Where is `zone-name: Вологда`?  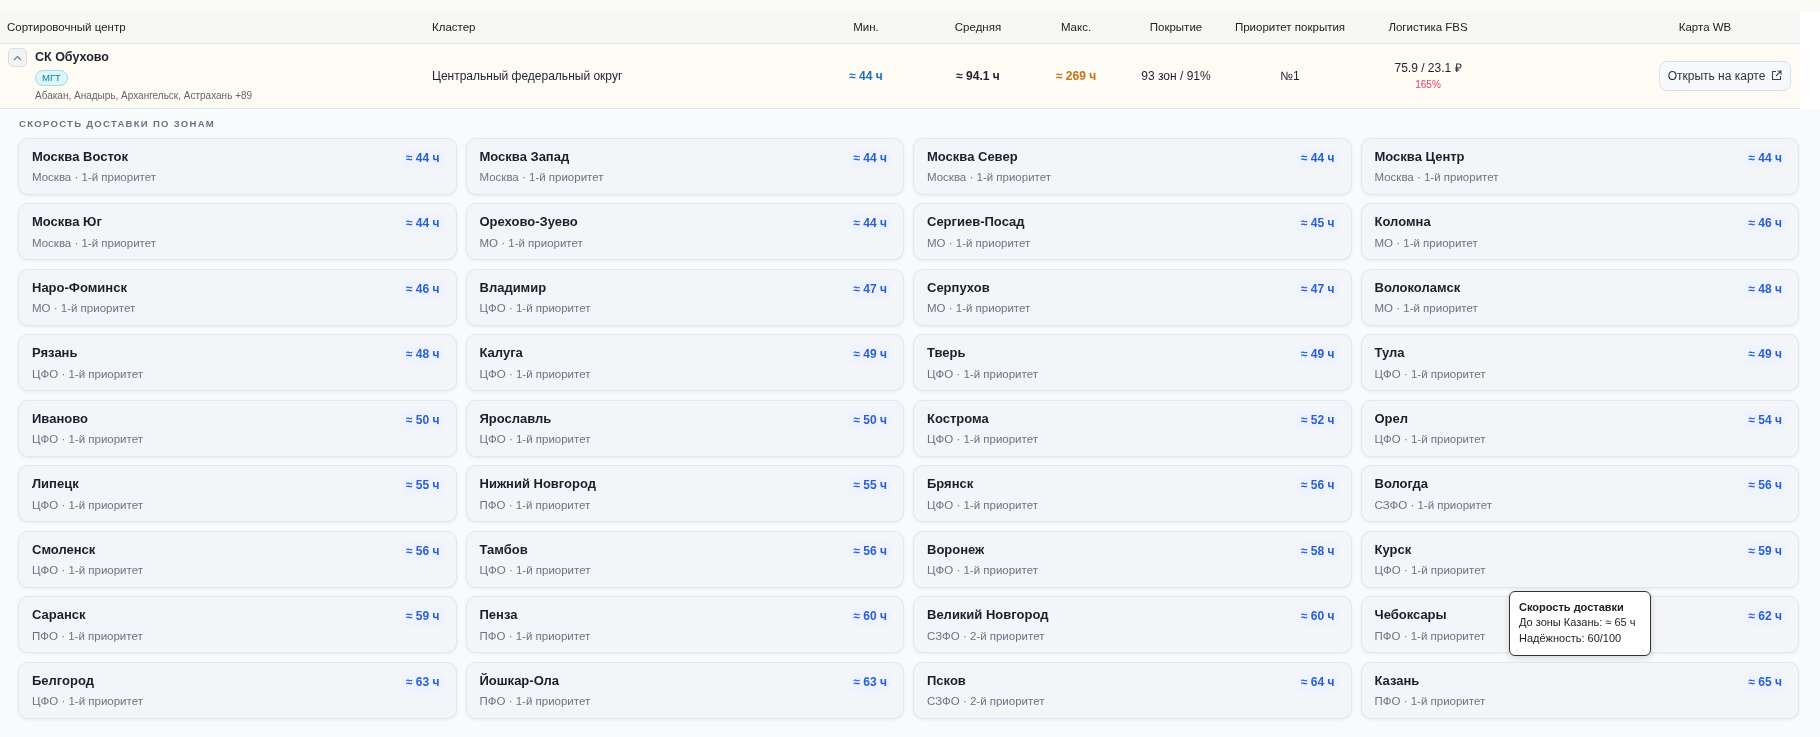
zone-name: Вологда is located at coordinates (1401, 484).